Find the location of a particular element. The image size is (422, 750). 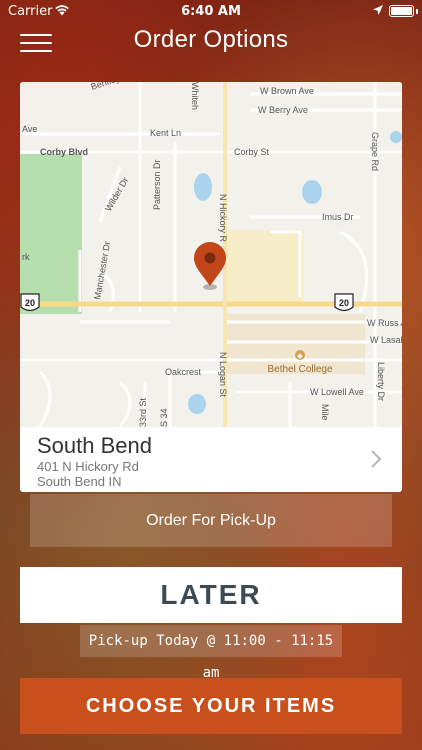

street-33rd-label: 33rd St is located at coordinates (143, 412).